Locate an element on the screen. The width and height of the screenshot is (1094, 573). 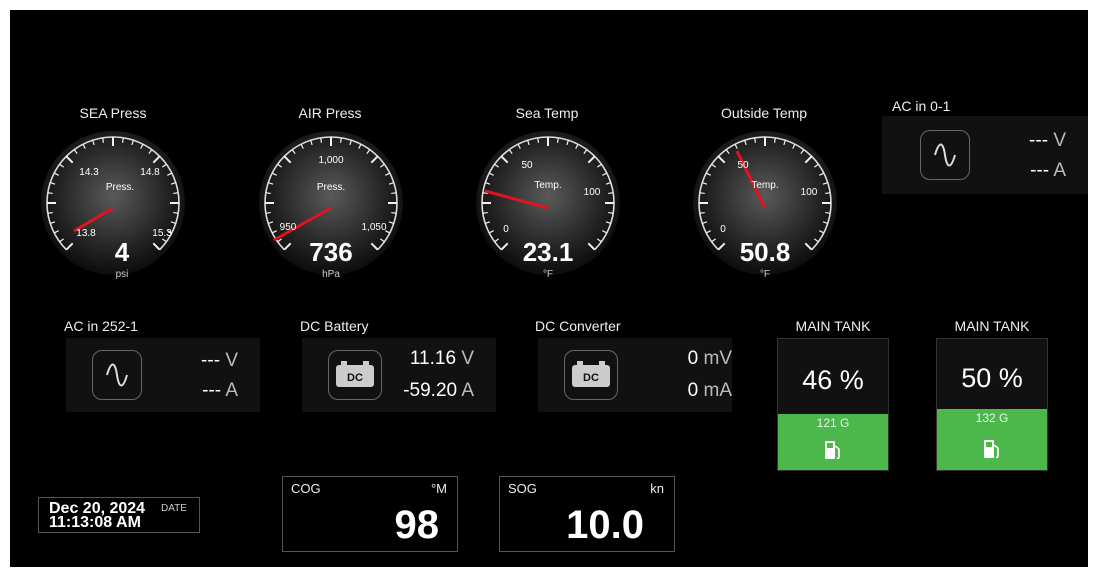
dc-current: 0 mA is located at coordinates (709, 390).